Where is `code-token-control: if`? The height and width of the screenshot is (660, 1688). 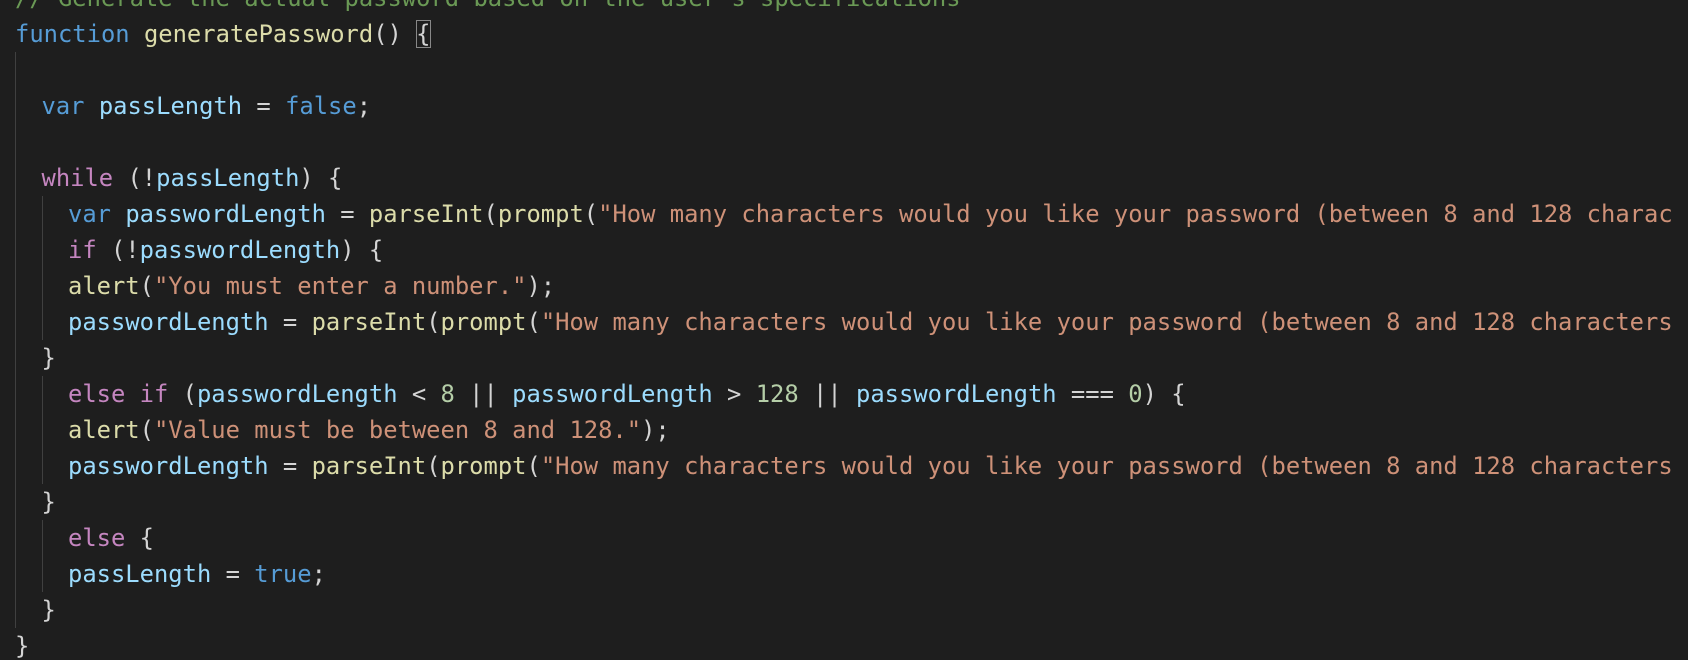
code-token-control: if is located at coordinates (154, 394).